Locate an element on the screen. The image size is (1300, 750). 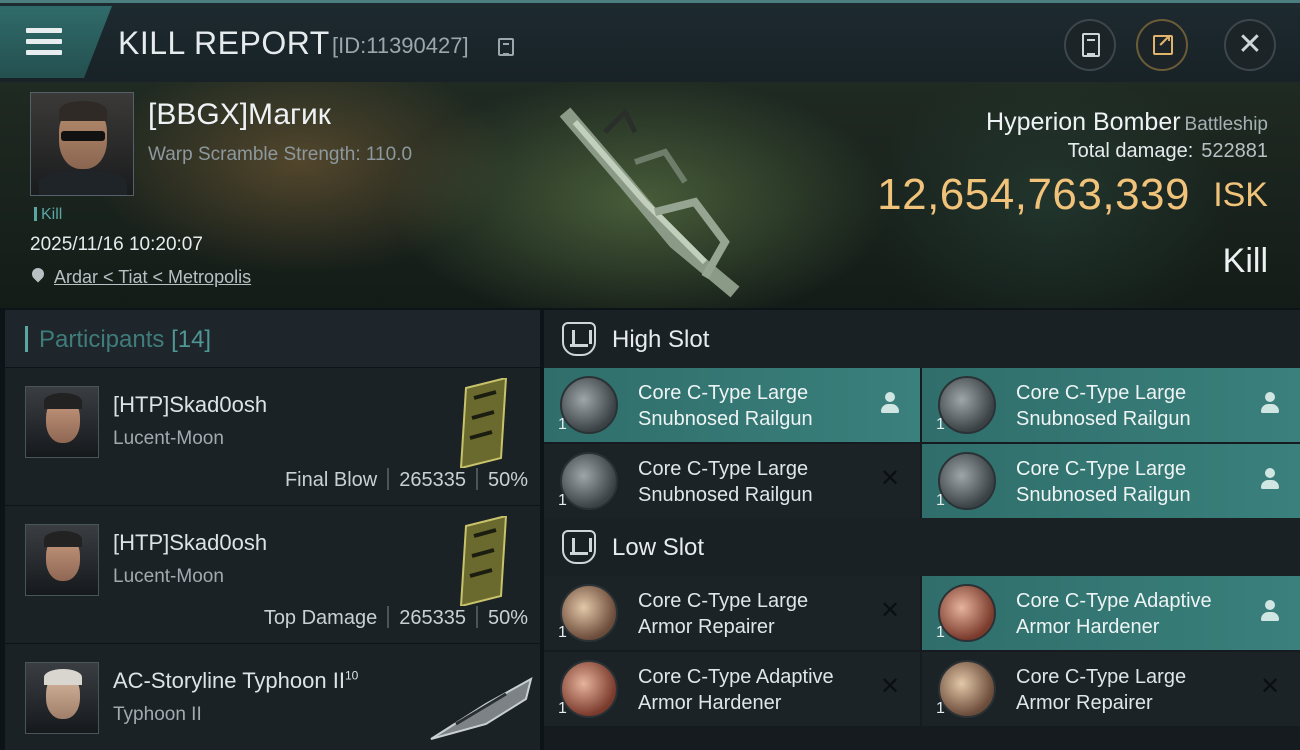
menu-button is located at coordinates (56, 42).